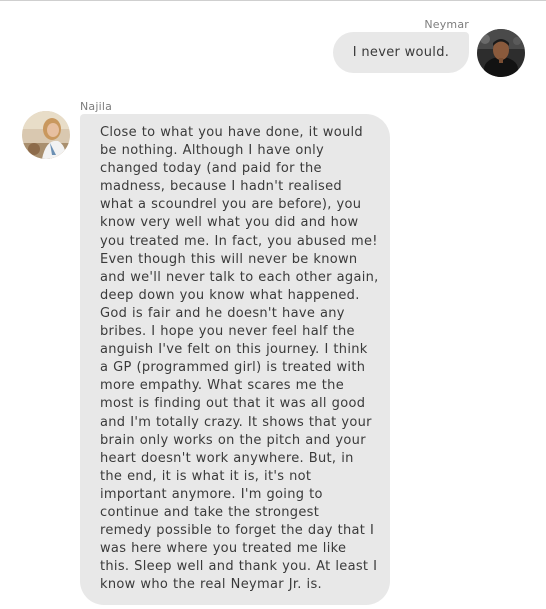 The image size is (546, 609). What do you see at coordinates (227, 458) in the screenshot?
I see `message-line: heart doesn't work anywhere. But, in` at bounding box center [227, 458].